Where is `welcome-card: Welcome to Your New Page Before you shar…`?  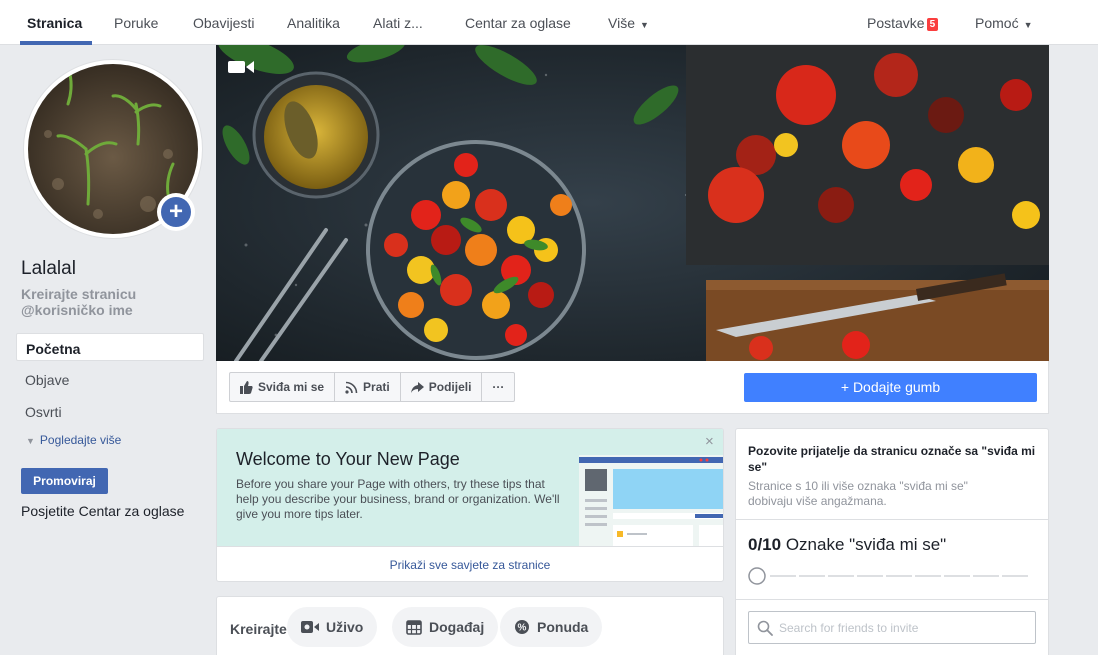
welcome-card: Welcome to Your New Page Before you shar… is located at coordinates (470, 505).